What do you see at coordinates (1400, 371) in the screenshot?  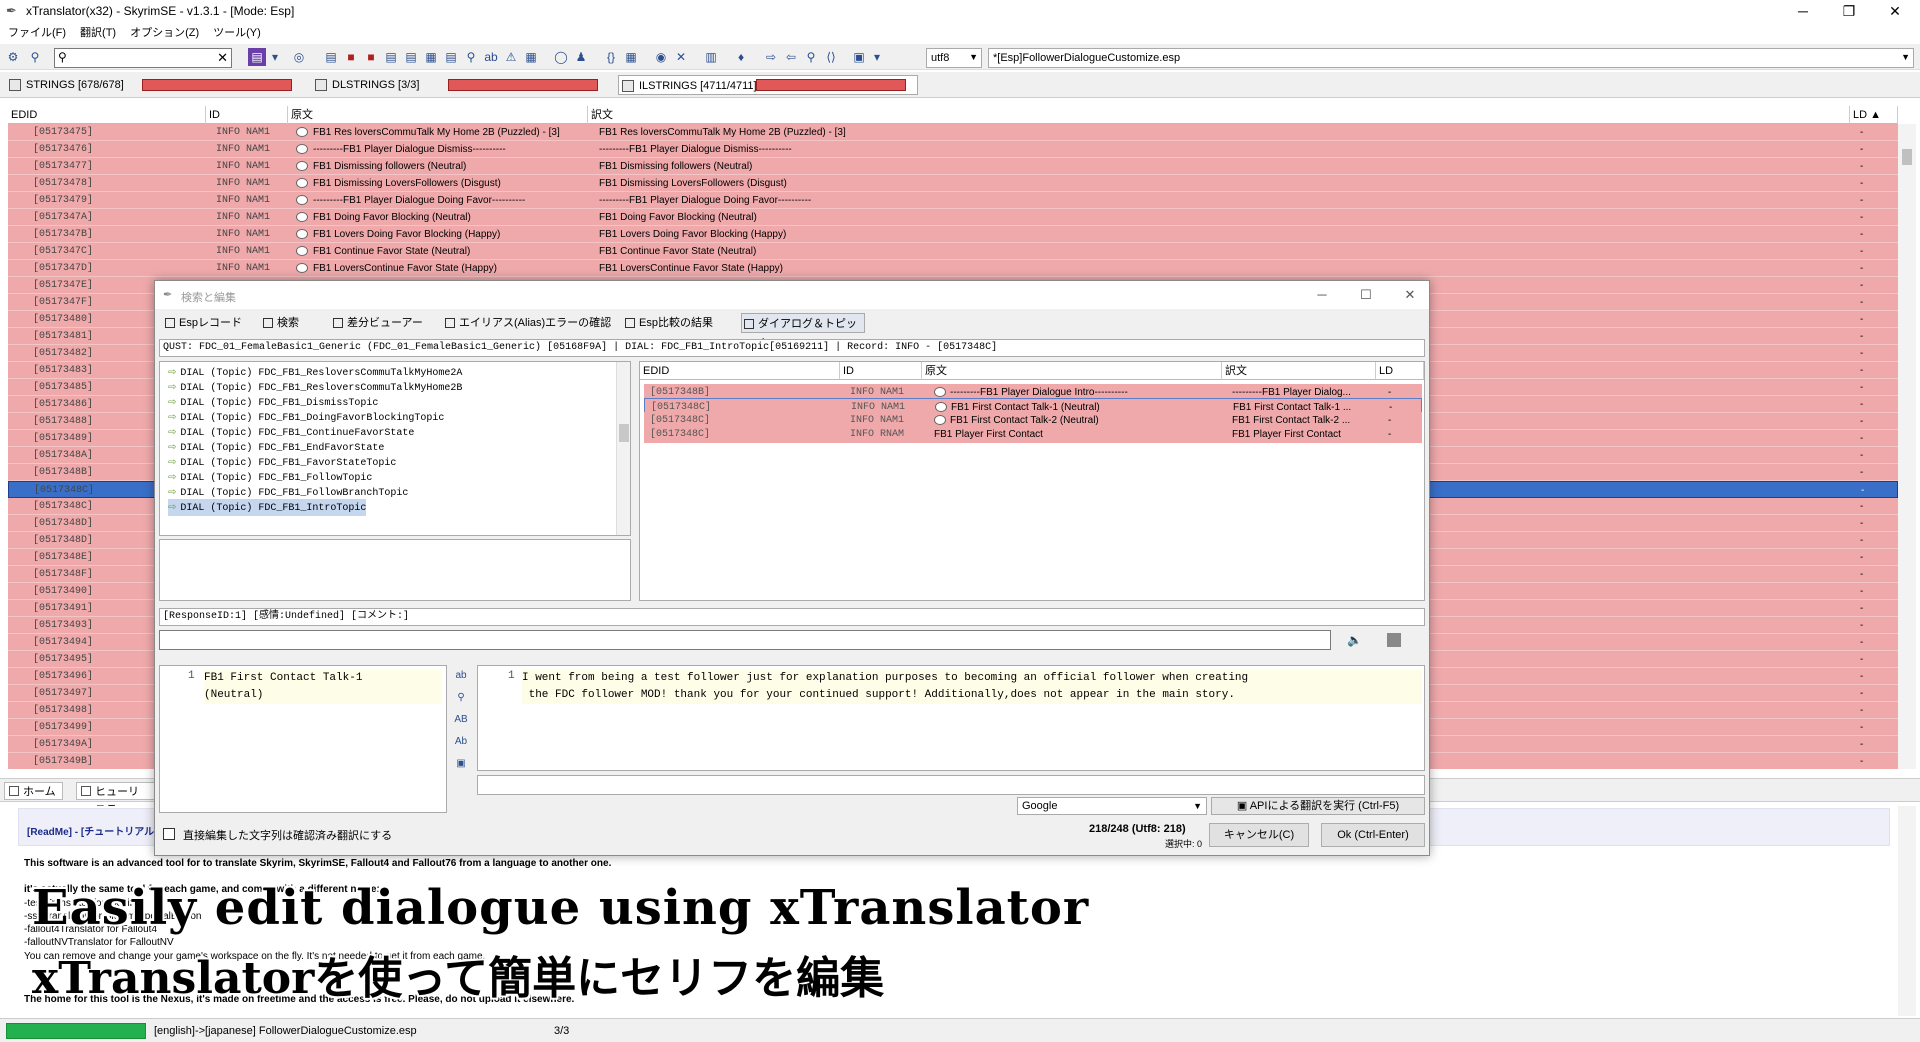 I see `sub-col-ld: LD` at bounding box center [1400, 371].